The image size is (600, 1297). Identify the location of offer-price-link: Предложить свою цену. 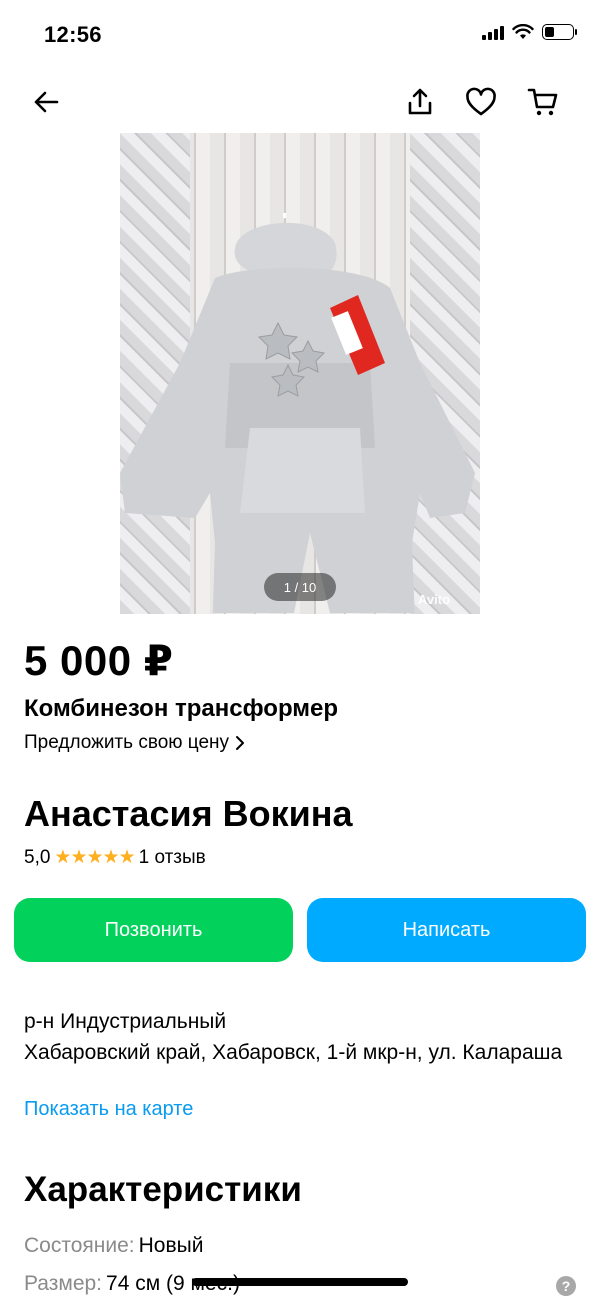
(134, 743).